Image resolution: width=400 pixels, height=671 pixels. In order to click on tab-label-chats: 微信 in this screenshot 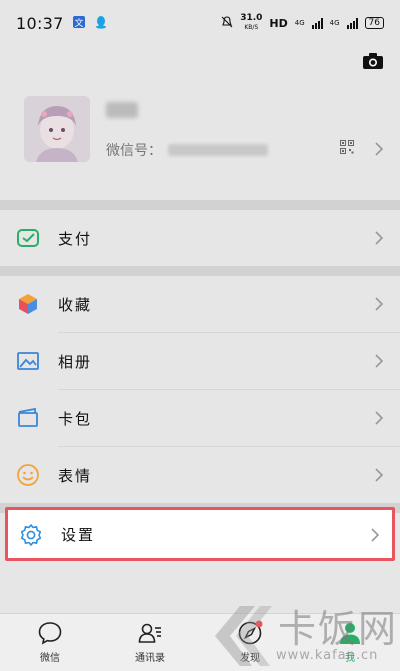, I will do `click(50, 658)`.